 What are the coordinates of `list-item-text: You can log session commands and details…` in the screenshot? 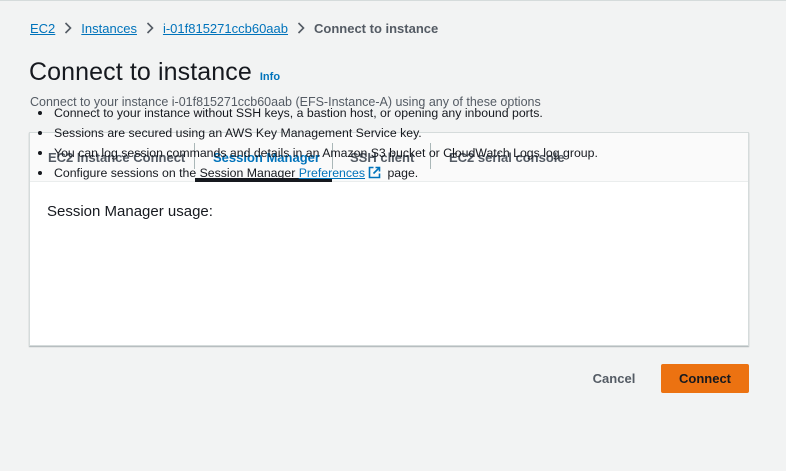 It's located at (326, 153).